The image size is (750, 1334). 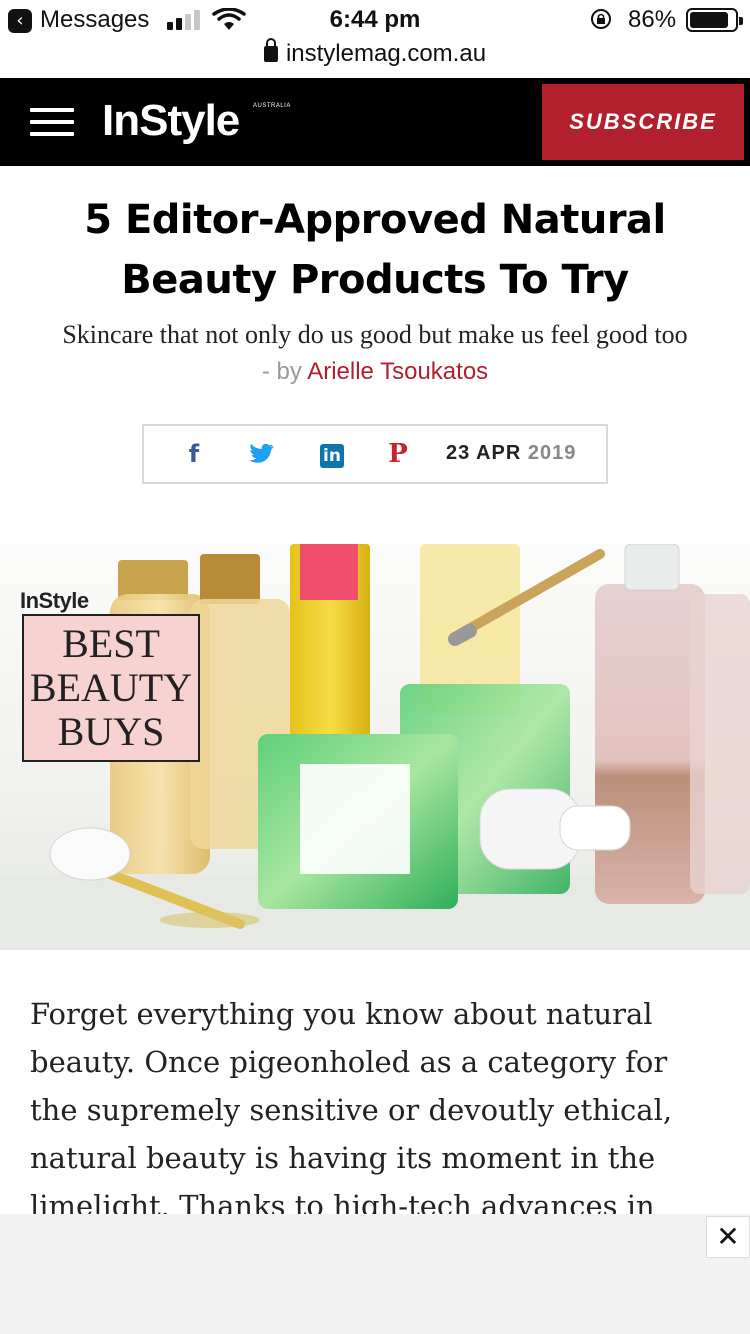 What do you see at coordinates (386, 53) in the screenshot?
I see `url-text: instylemag.com.au` at bounding box center [386, 53].